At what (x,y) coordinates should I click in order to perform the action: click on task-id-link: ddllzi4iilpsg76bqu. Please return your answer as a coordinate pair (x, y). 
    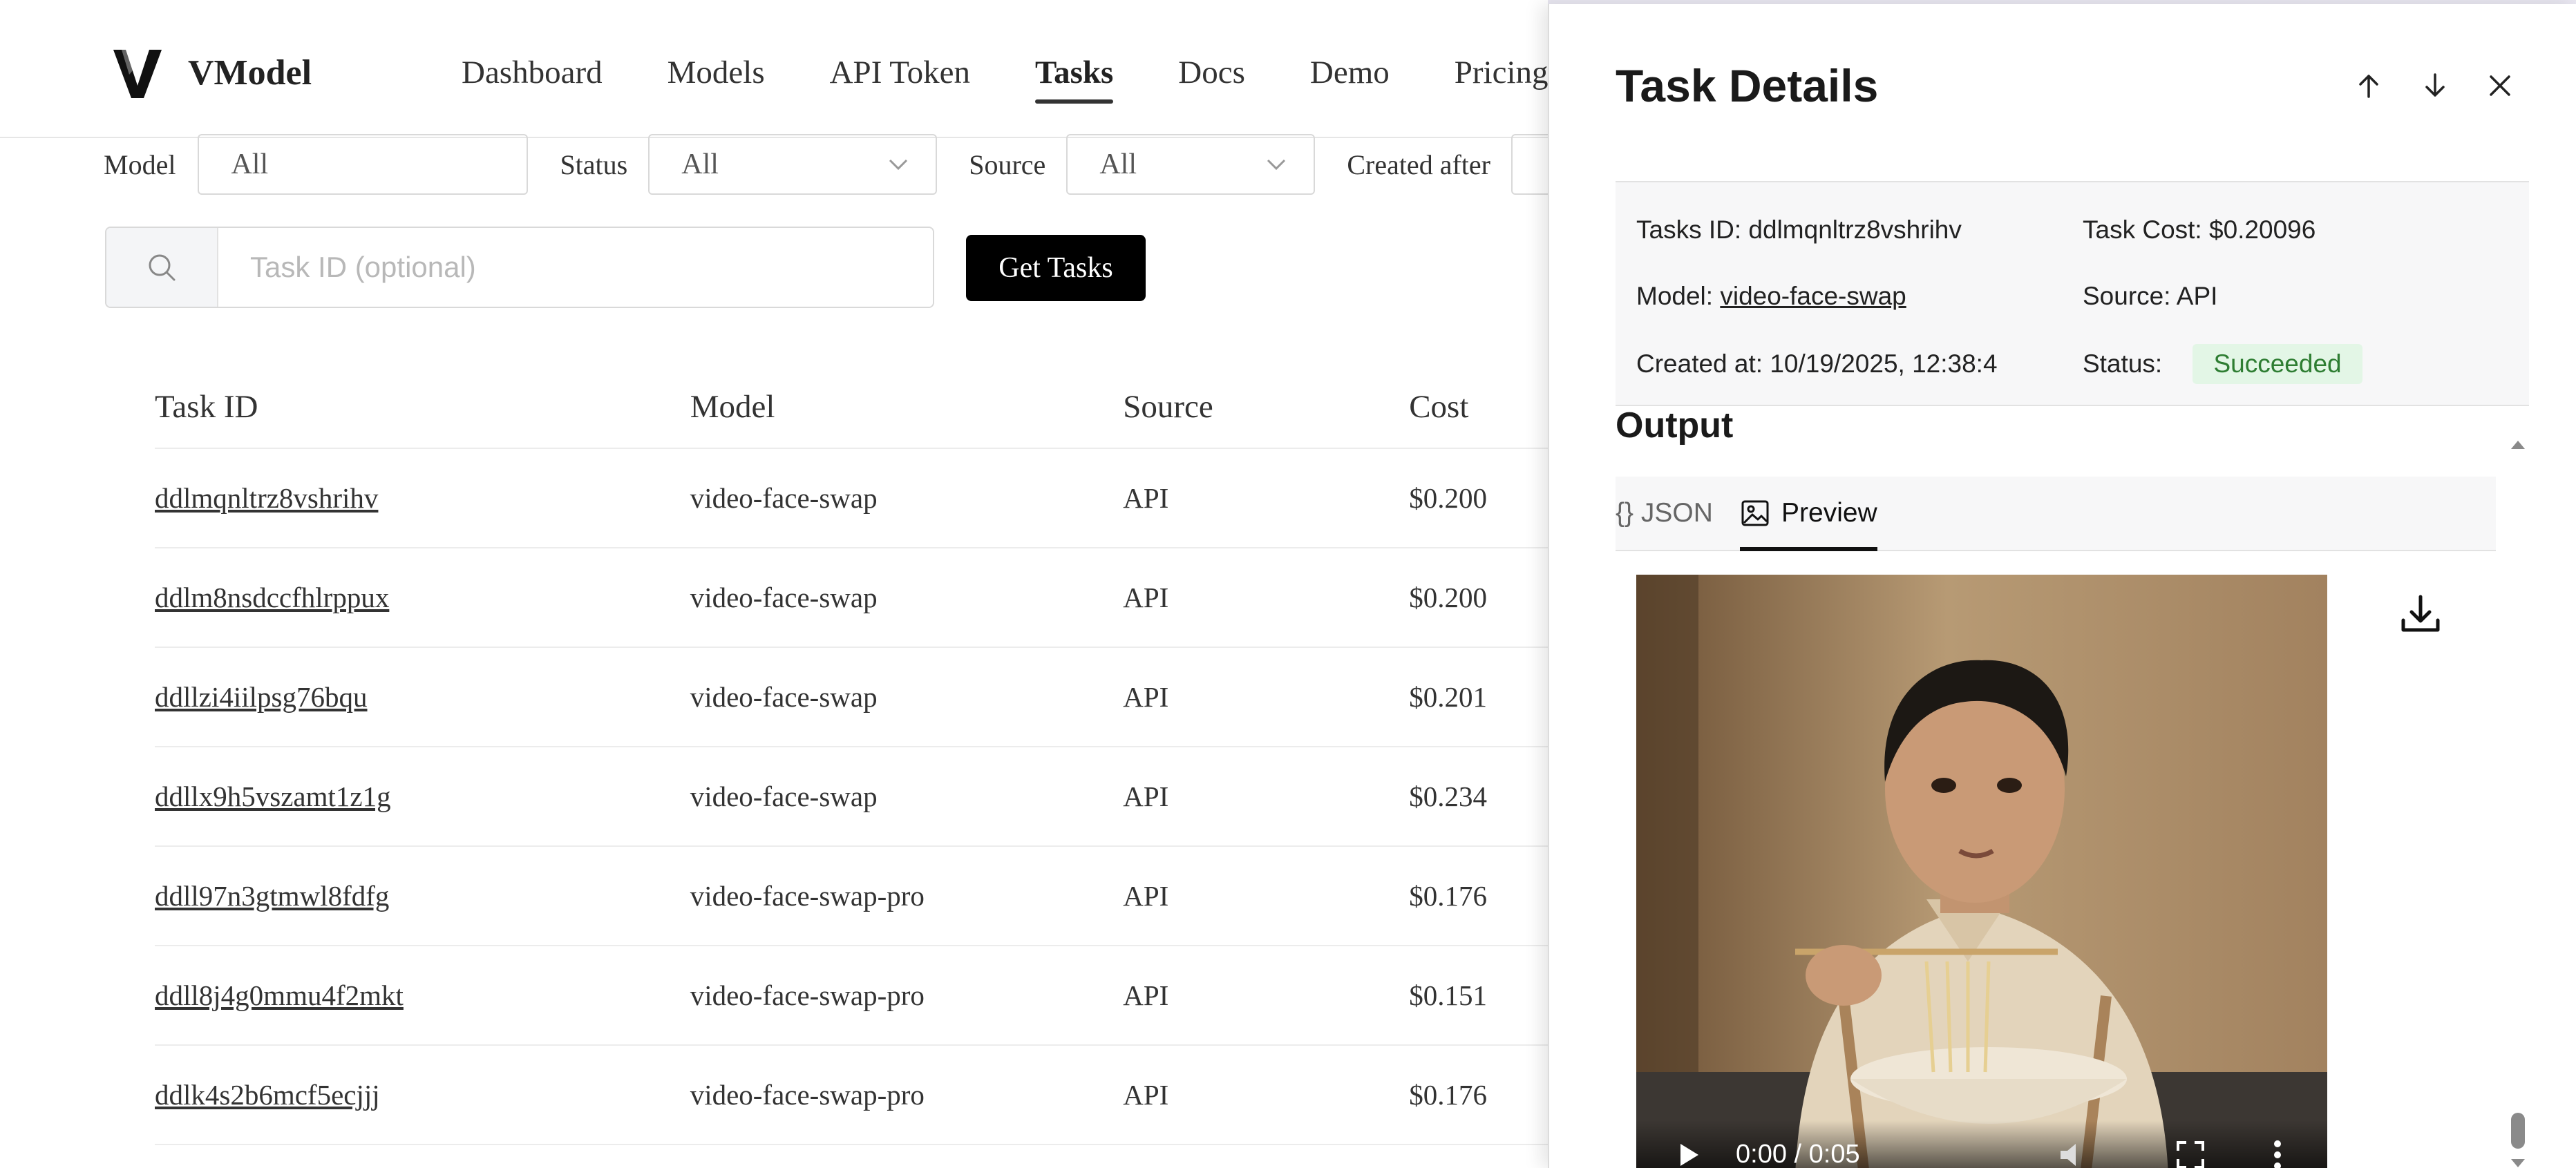
    Looking at the image, I should click on (422, 697).